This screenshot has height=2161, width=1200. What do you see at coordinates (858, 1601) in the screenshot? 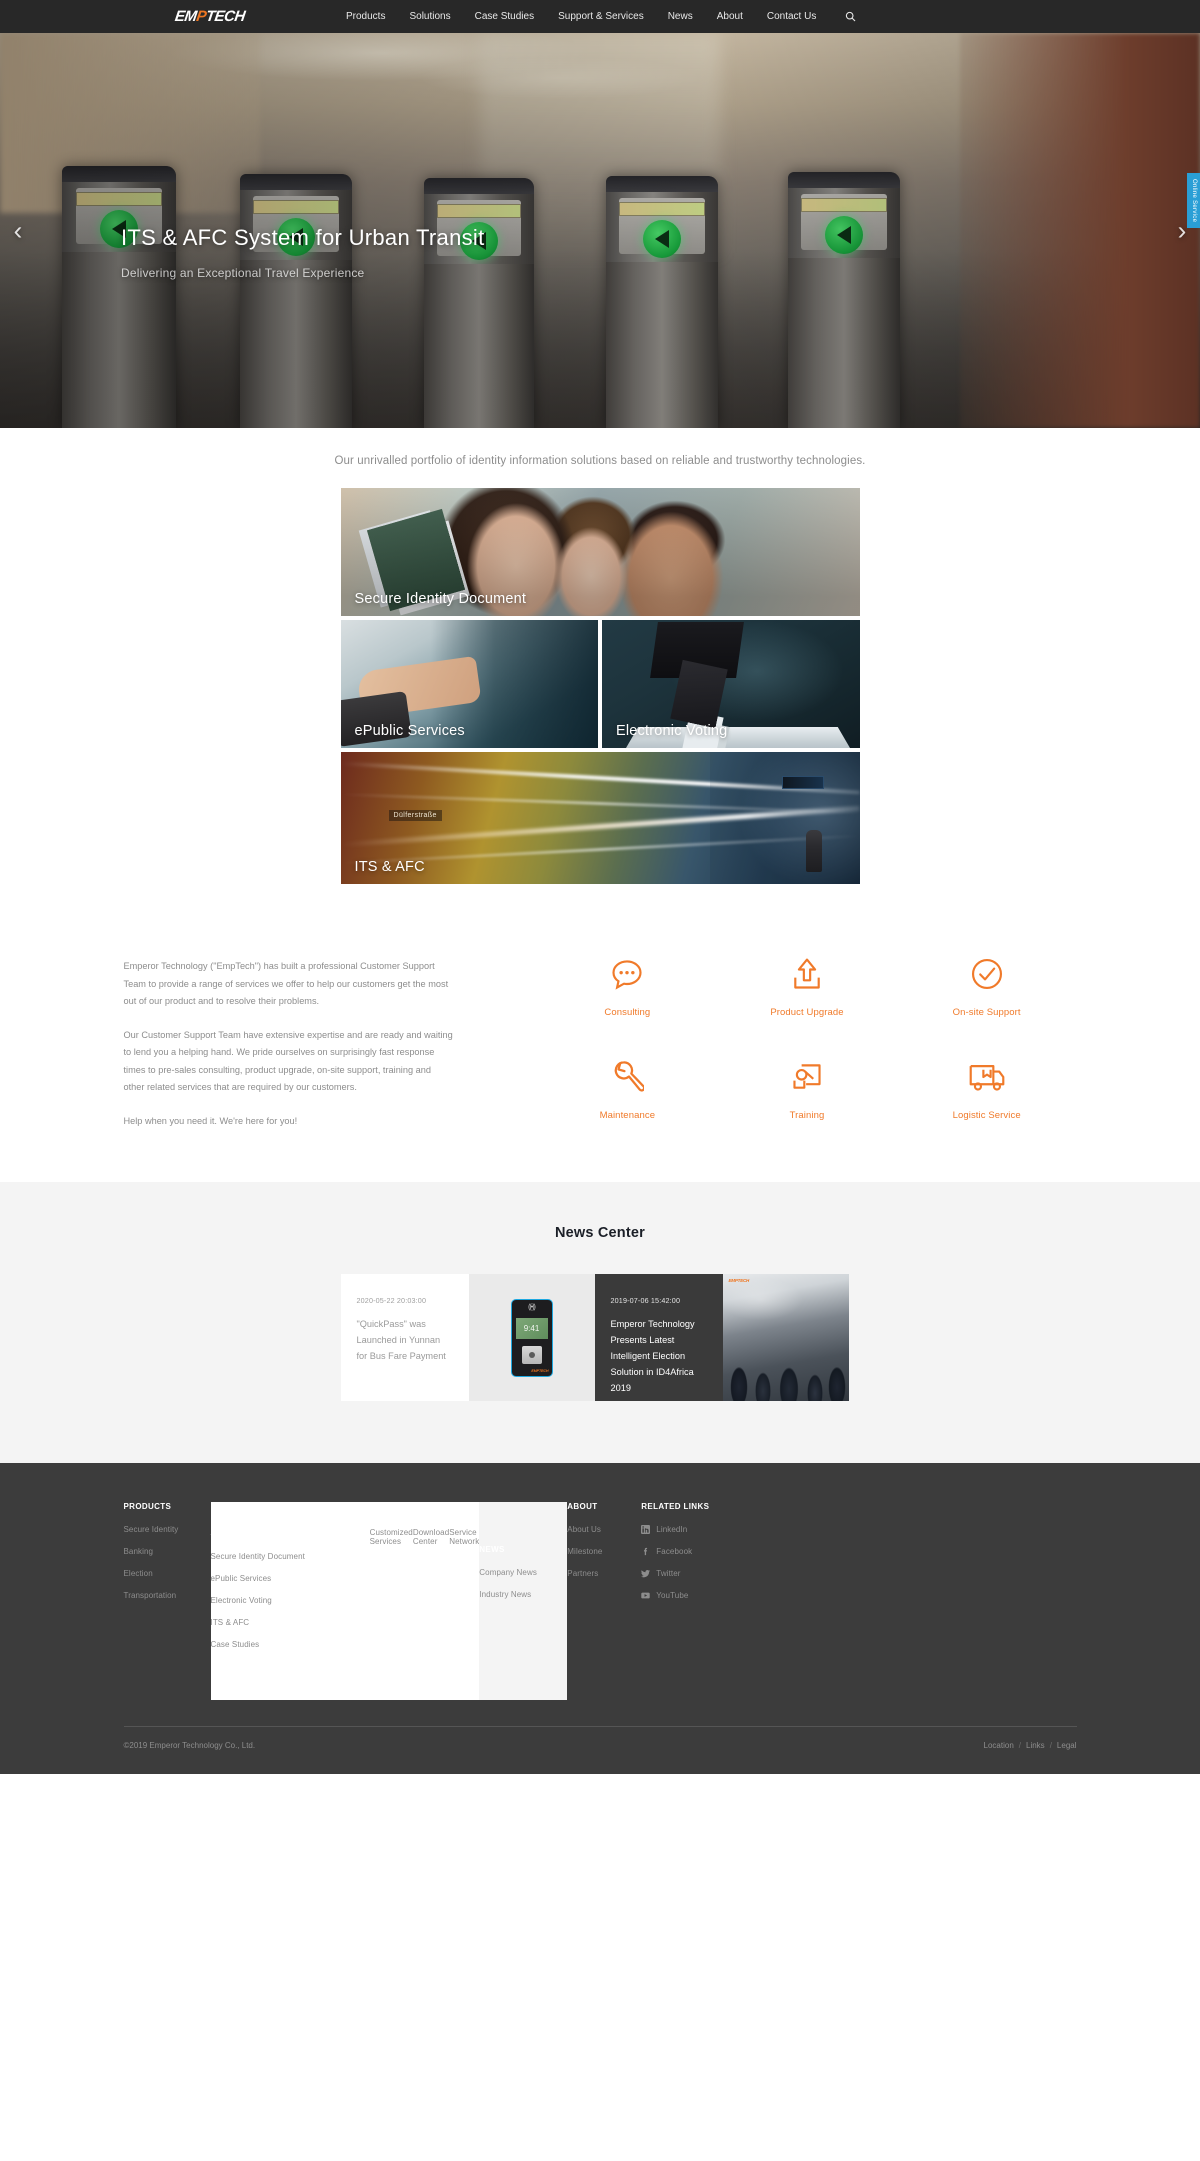
I see `footer-column-related-links: RELATED LINKS LinkedIn Facebook Twitter` at bounding box center [858, 1601].